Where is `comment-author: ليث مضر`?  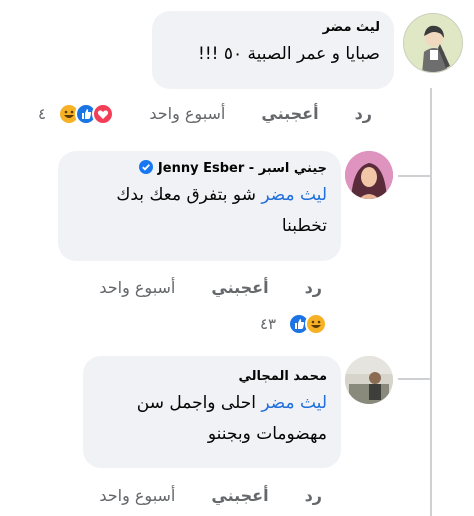 comment-author: ليث مضر is located at coordinates (273, 27).